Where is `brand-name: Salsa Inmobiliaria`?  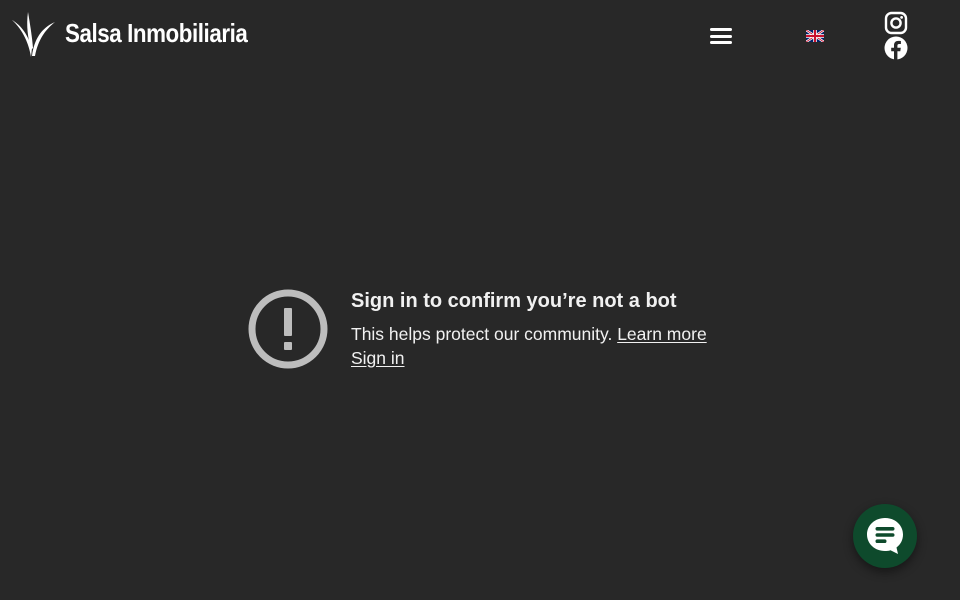 brand-name: Salsa Inmobiliaria is located at coordinates (156, 32).